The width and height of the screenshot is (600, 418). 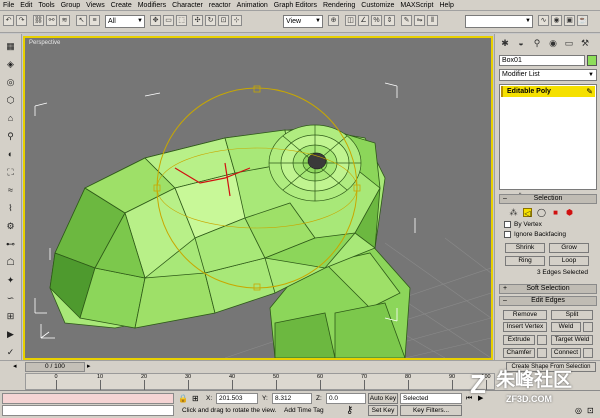 What do you see at coordinates (26, 5) in the screenshot?
I see `menu-edit: Edit` at bounding box center [26, 5].